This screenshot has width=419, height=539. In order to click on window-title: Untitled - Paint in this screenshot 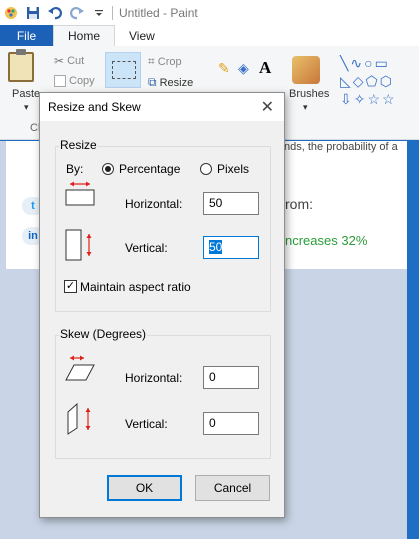, I will do `click(158, 12)`.